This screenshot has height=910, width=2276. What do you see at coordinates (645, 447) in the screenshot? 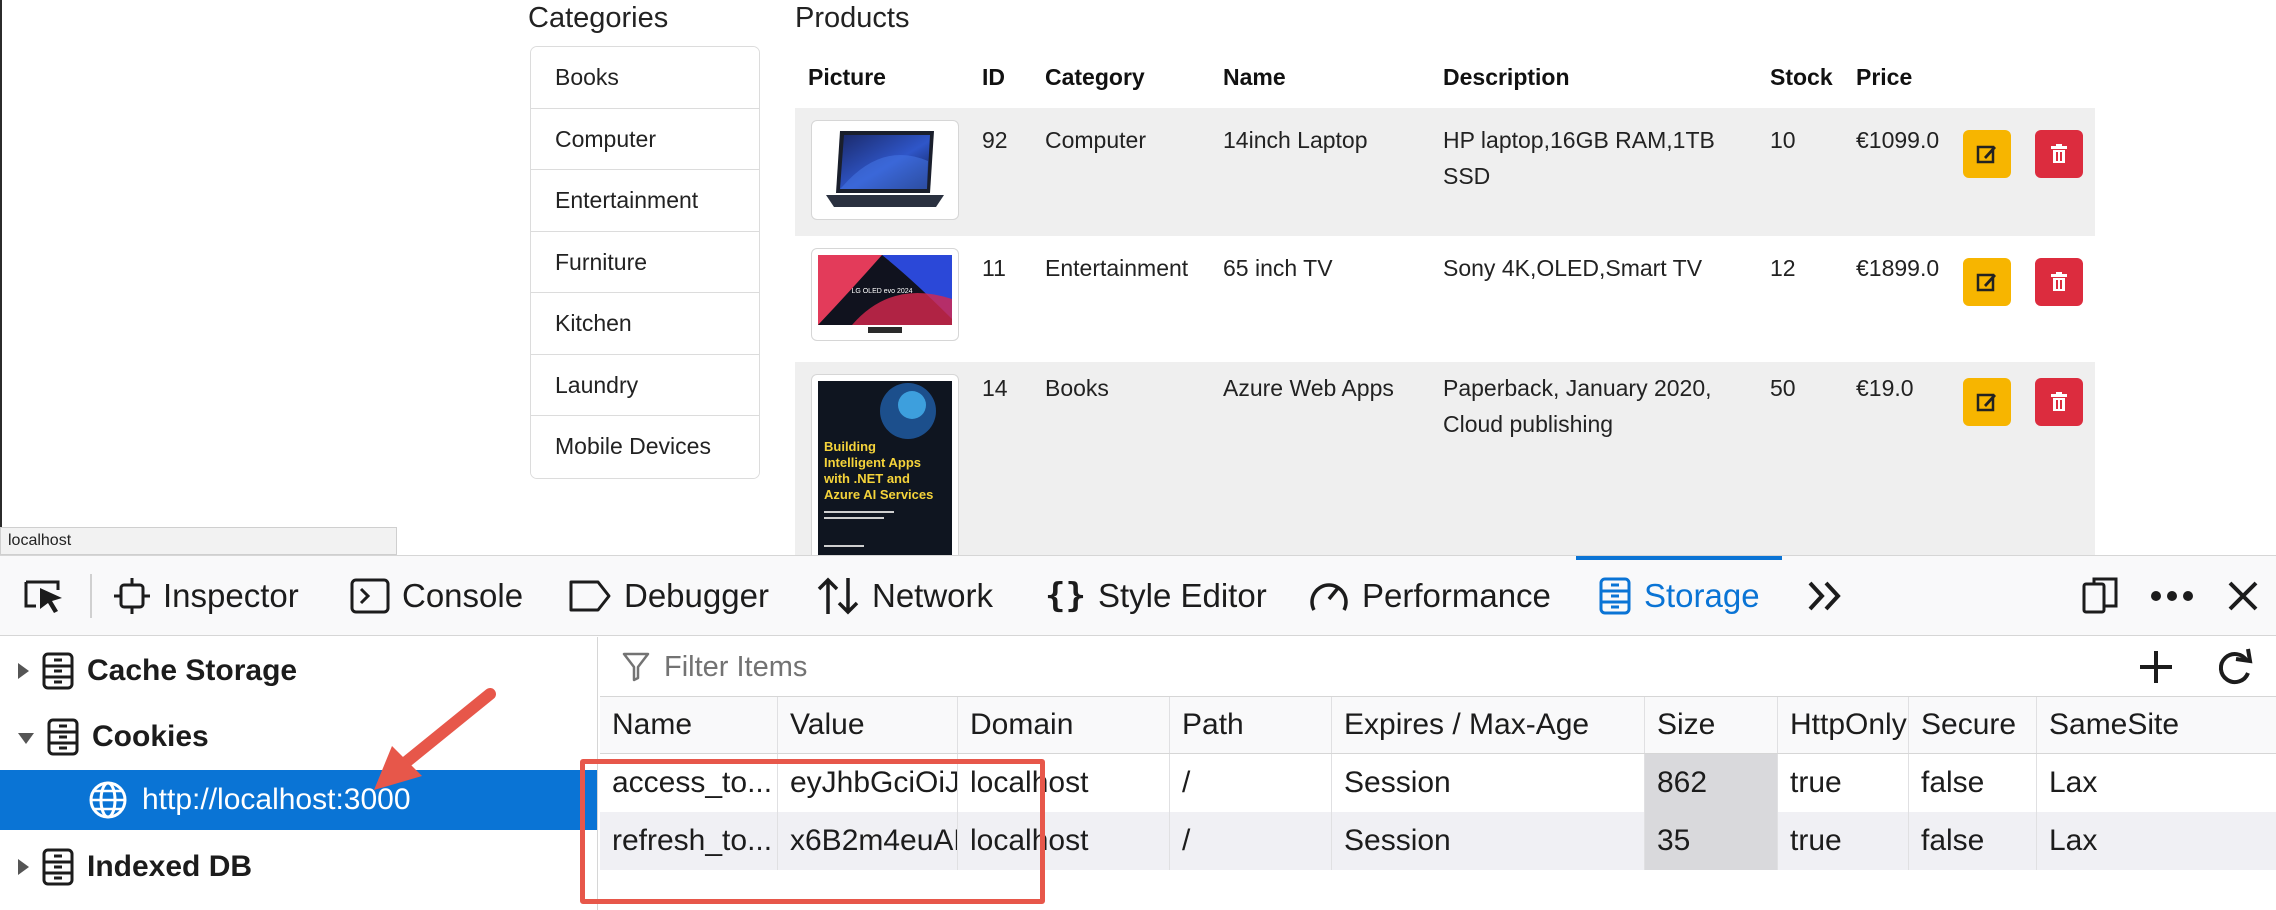
I see `category-item-mobile-devices: Mobile Devices` at bounding box center [645, 447].